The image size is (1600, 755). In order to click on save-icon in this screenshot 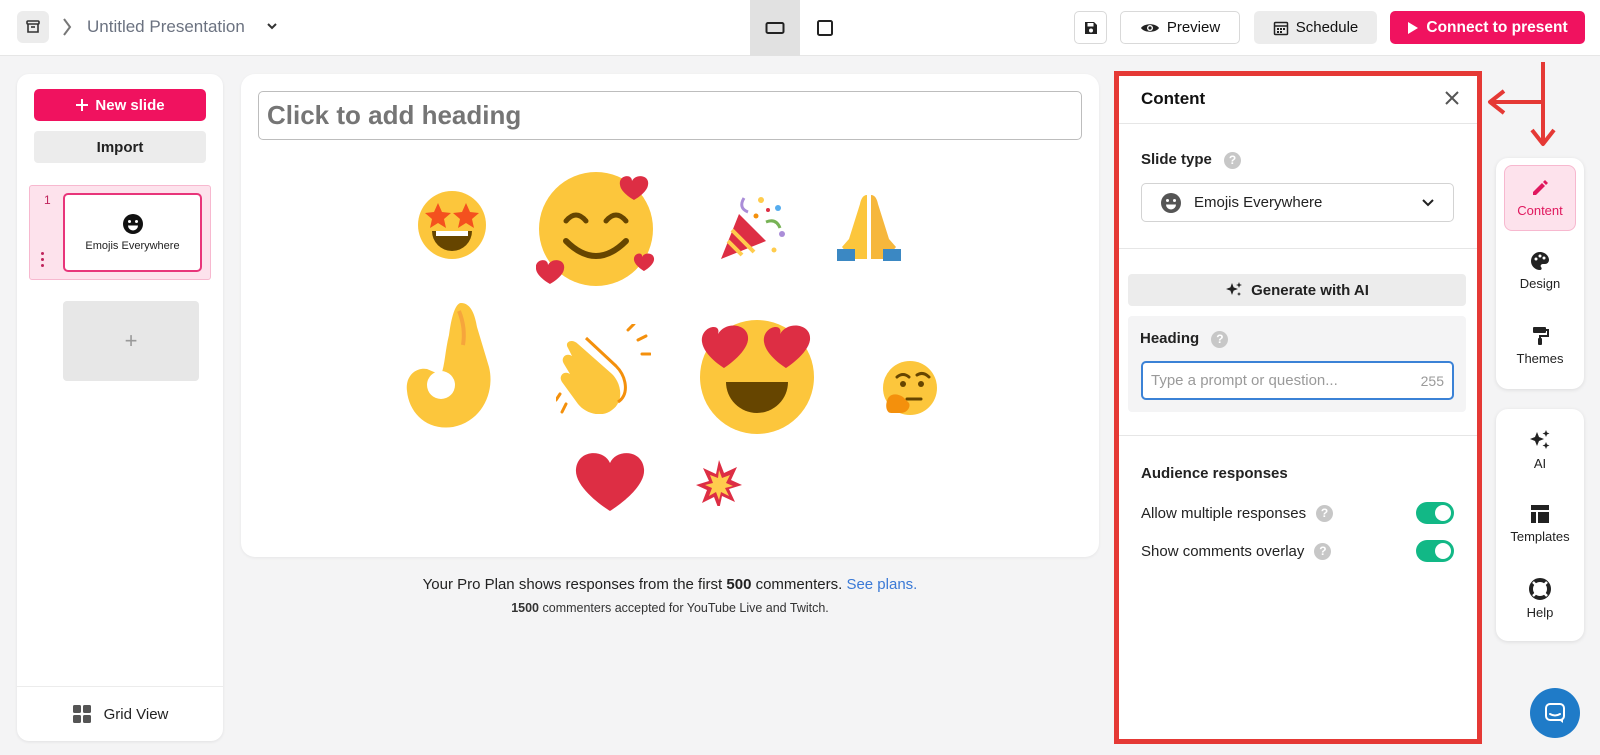, I will do `click(1090, 27)`.